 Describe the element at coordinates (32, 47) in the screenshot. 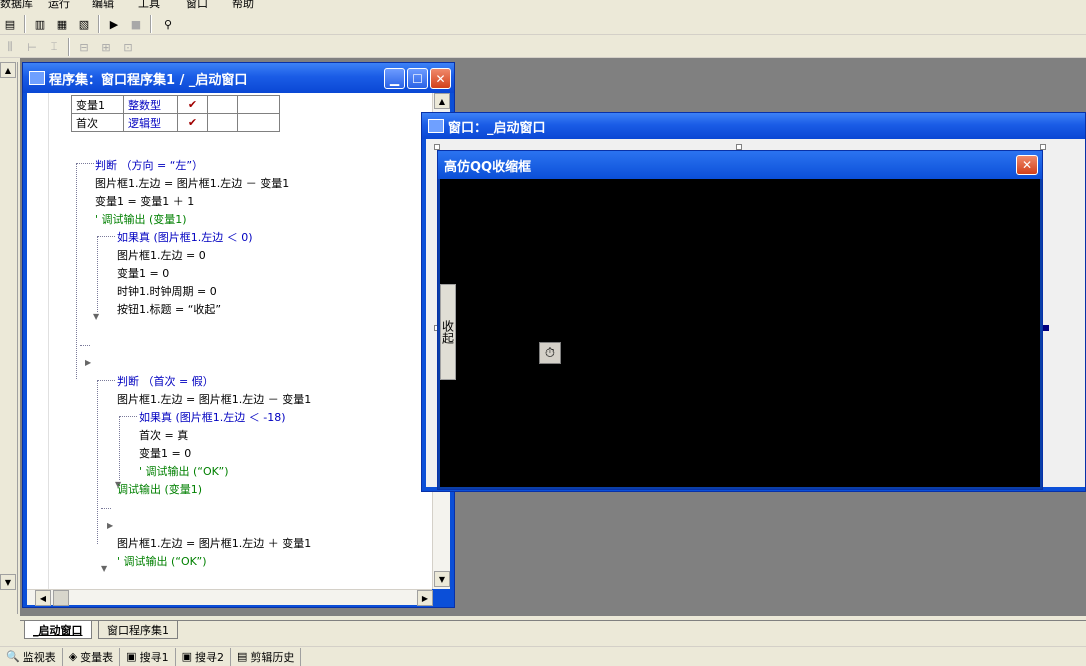

I see `align-h-icon: ⊢` at that location.